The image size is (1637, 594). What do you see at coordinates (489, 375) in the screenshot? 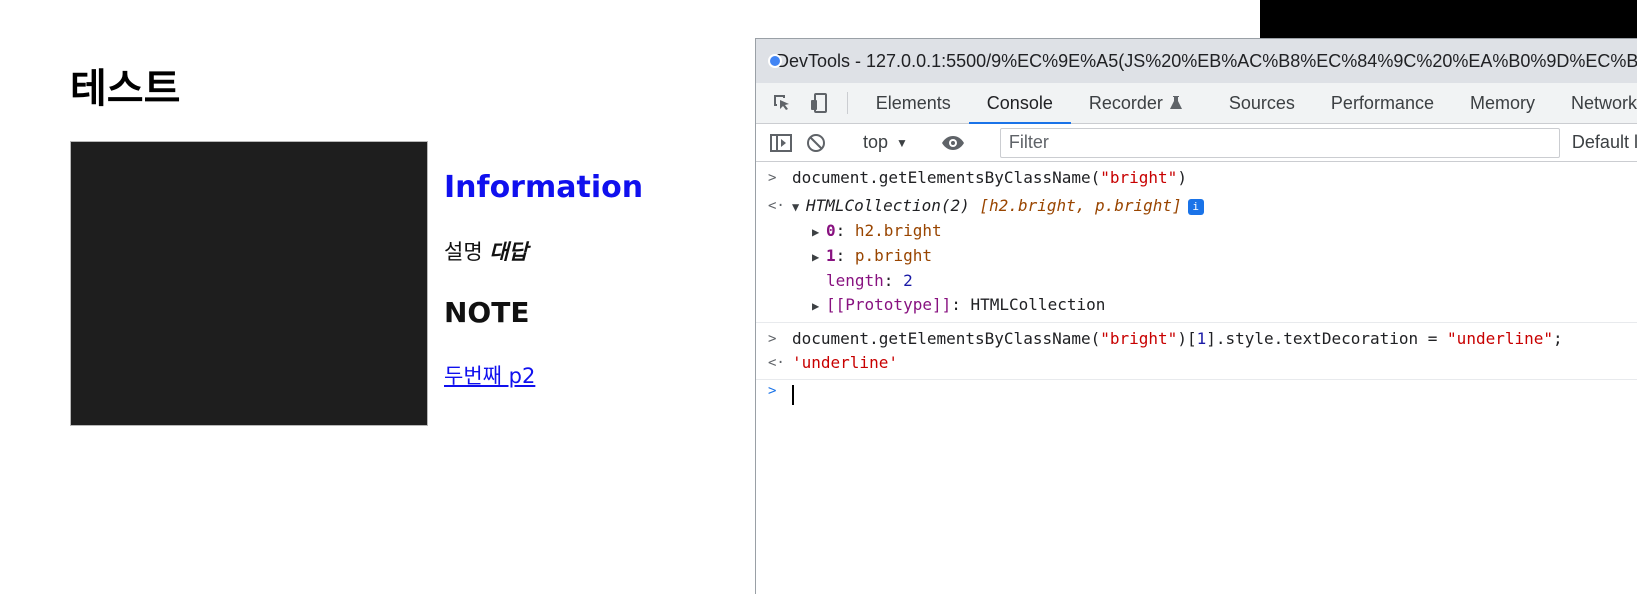
I see `second-p2-link: 두번째 p2` at bounding box center [489, 375].